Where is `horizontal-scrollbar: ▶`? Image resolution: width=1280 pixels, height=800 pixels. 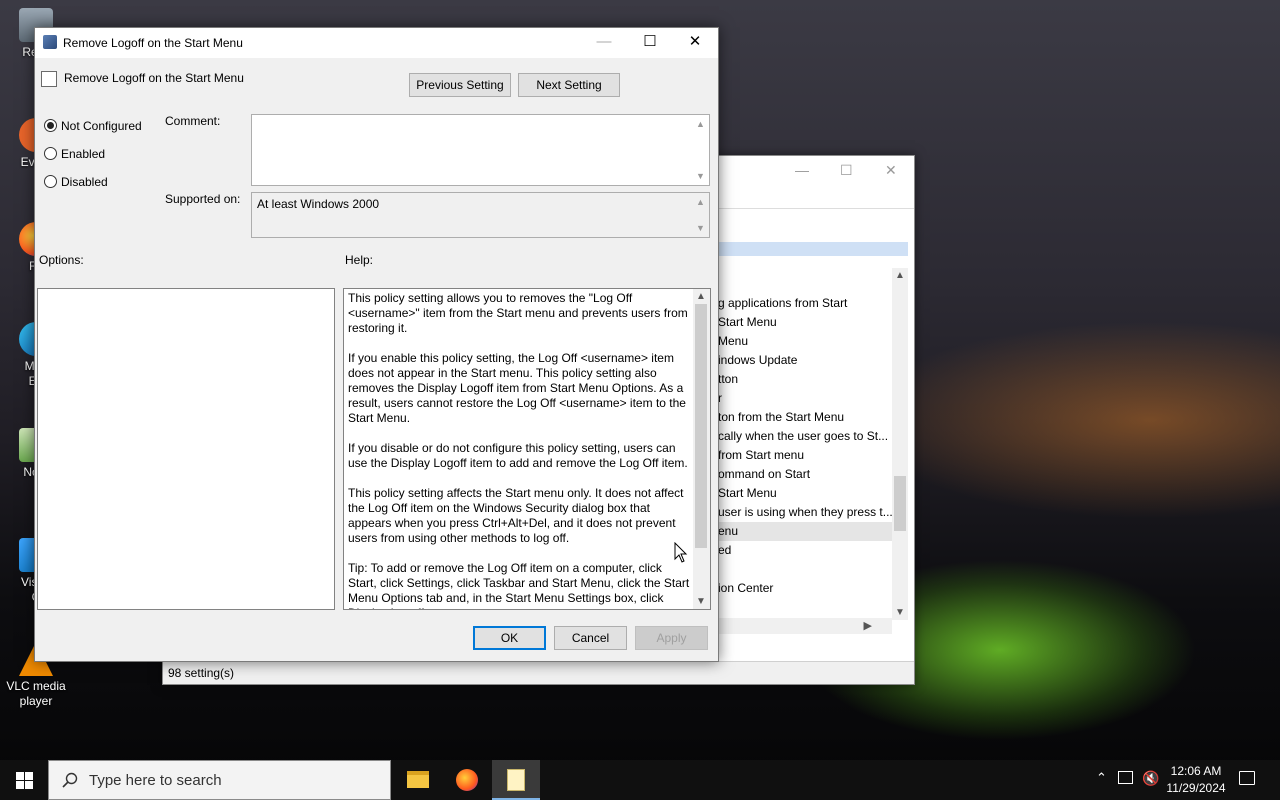
horizontal-scrollbar: ▶ is located at coordinates (805, 626).